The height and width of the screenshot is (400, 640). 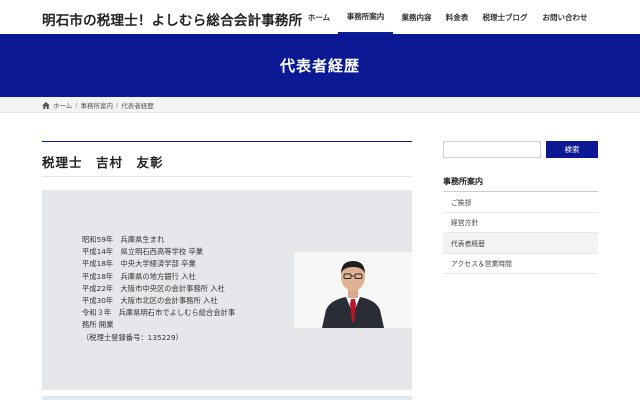 I want to click on bio-line: （税理士登録番号：135229）, so click(x=132, y=337).